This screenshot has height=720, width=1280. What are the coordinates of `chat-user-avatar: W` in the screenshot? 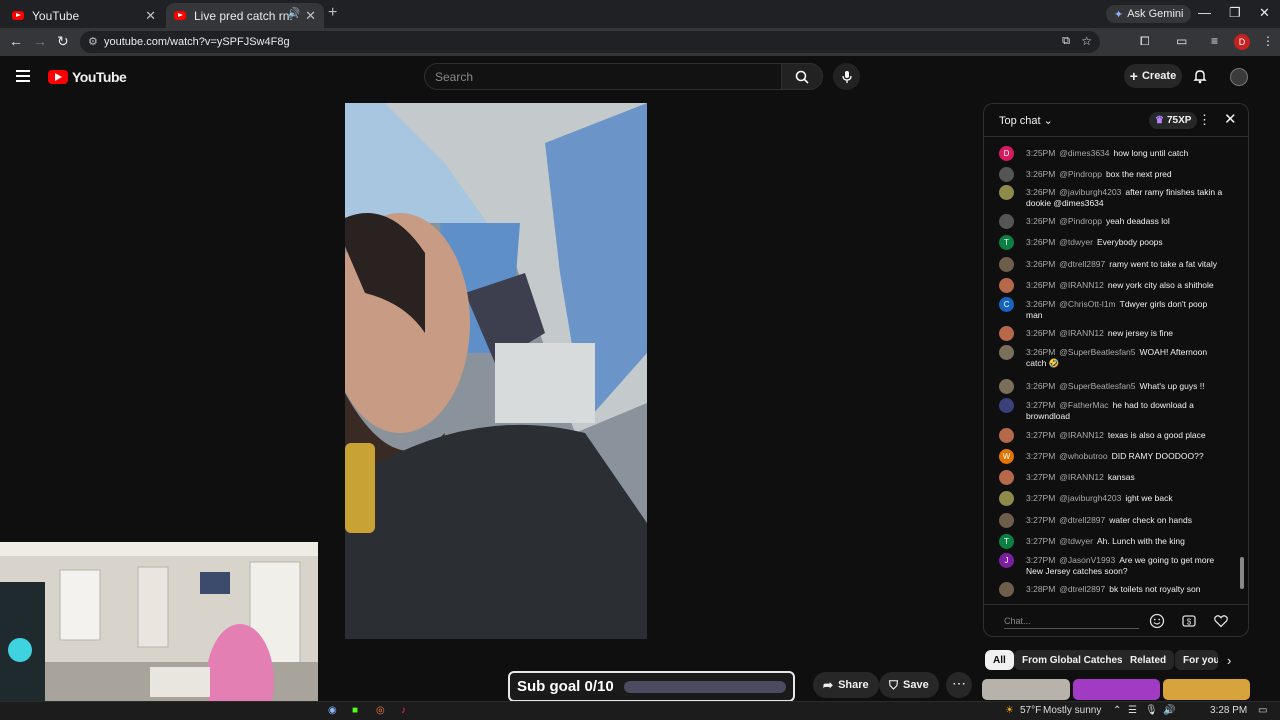 It's located at (1006, 456).